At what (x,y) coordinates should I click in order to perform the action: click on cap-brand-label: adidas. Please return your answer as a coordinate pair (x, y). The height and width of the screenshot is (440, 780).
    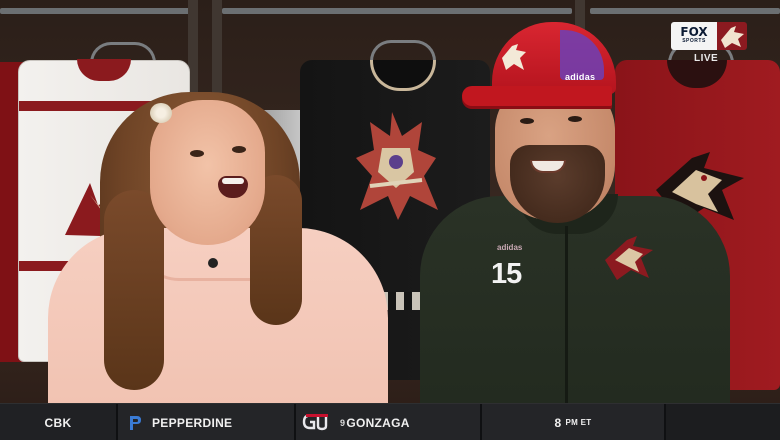
    Looking at the image, I should click on (580, 77).